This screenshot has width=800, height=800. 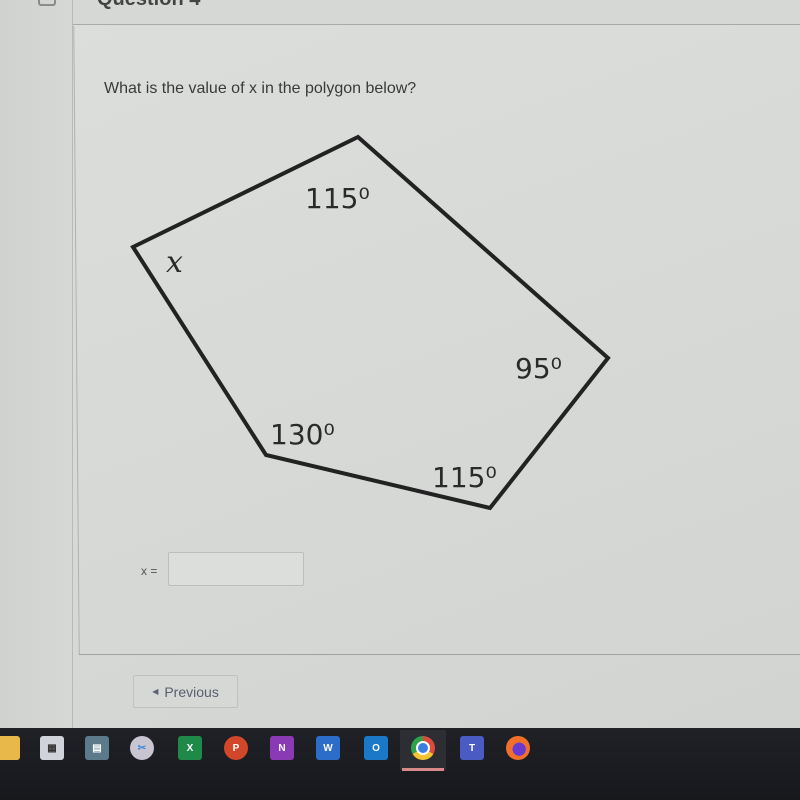 I want to click on excel-icon: X, so click(x=190, y=748).